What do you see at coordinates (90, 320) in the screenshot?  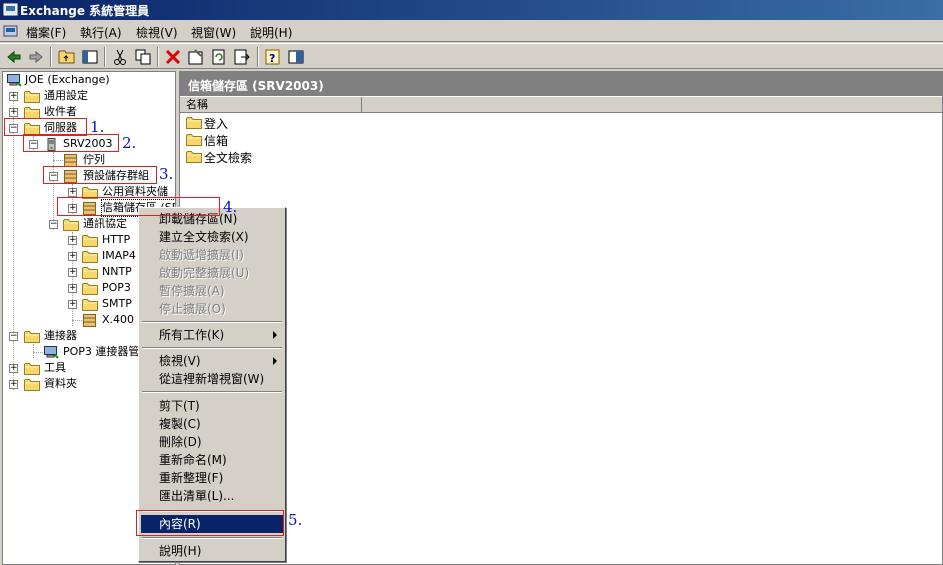 I see `x400-icon` at bounding box center [90, 320].